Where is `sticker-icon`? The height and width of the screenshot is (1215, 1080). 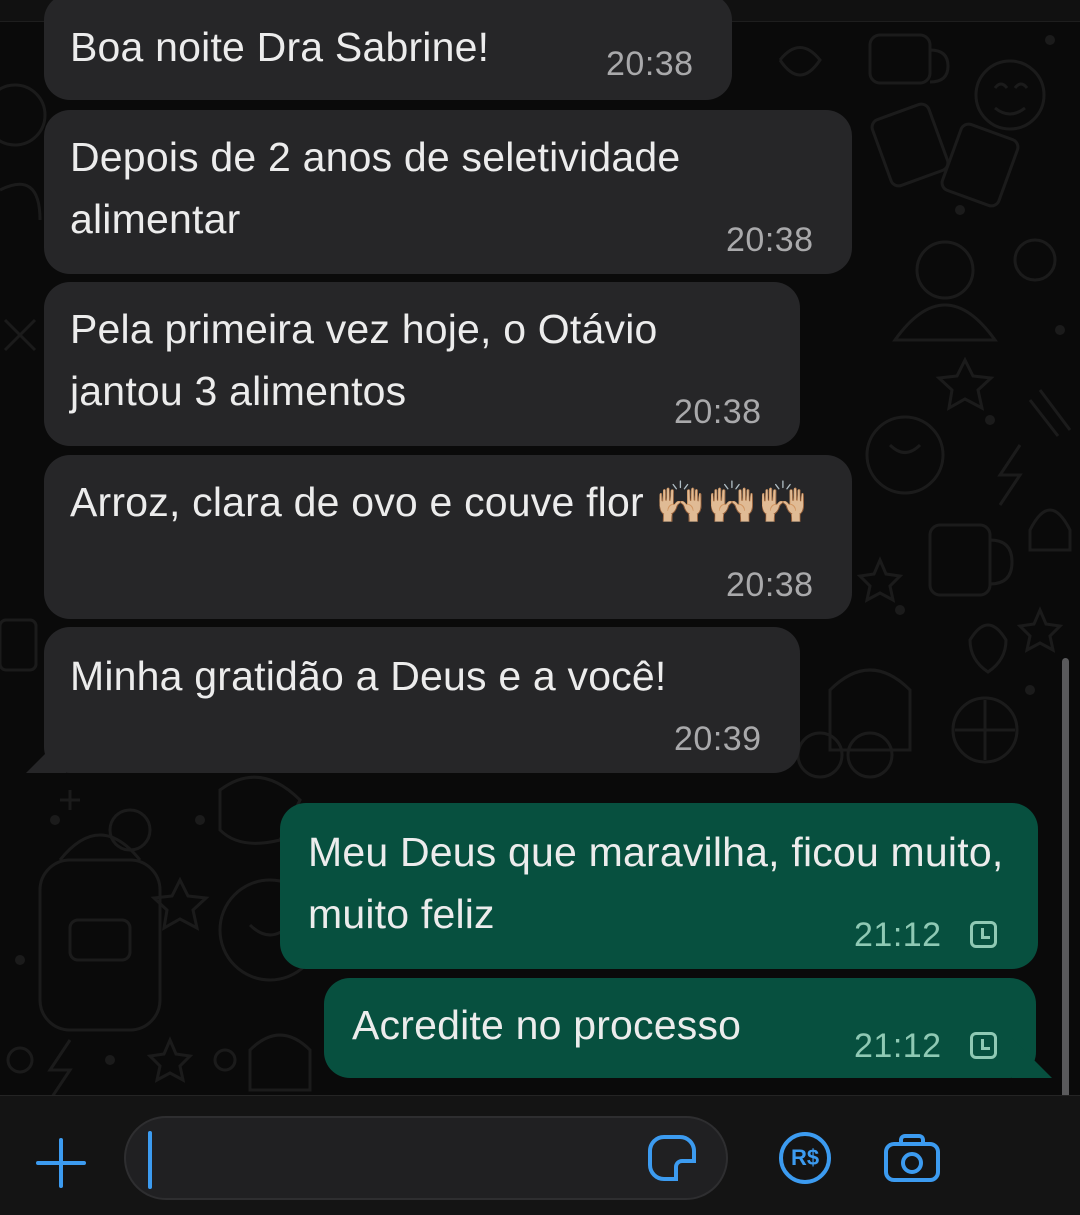 sticker-icon is located at coordinates (672, 1158).